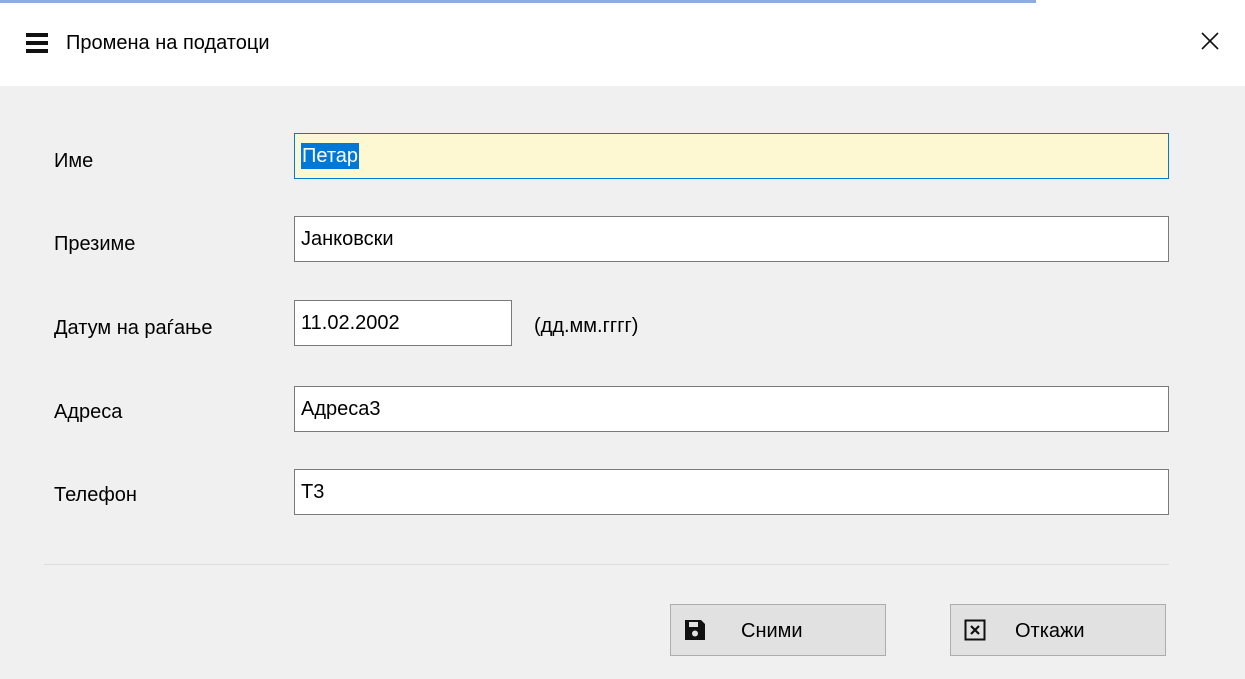 The height and width of the screenshot is (679, 1245). What do you see at coordinates (695, 630) in the screenshot?
I see `floppy-disk-icon` at bounding box center [695, 630].